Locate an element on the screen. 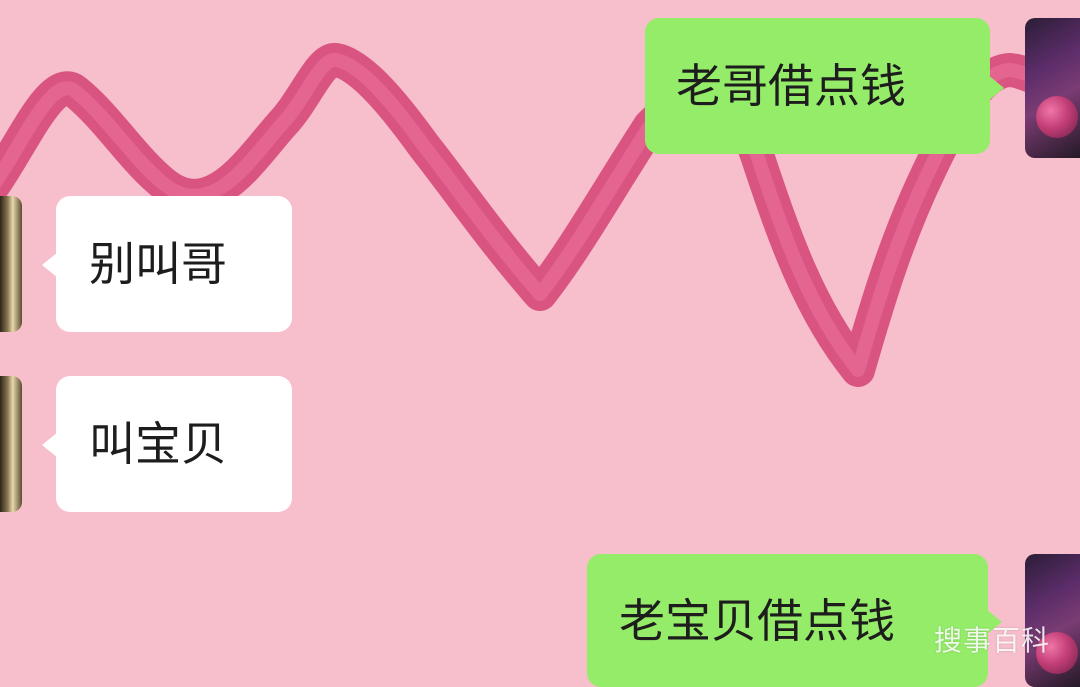 This screenshot has width=1080, height=687. chat-bubble: 老哥借点钱 is located at coordinates (817, 86).